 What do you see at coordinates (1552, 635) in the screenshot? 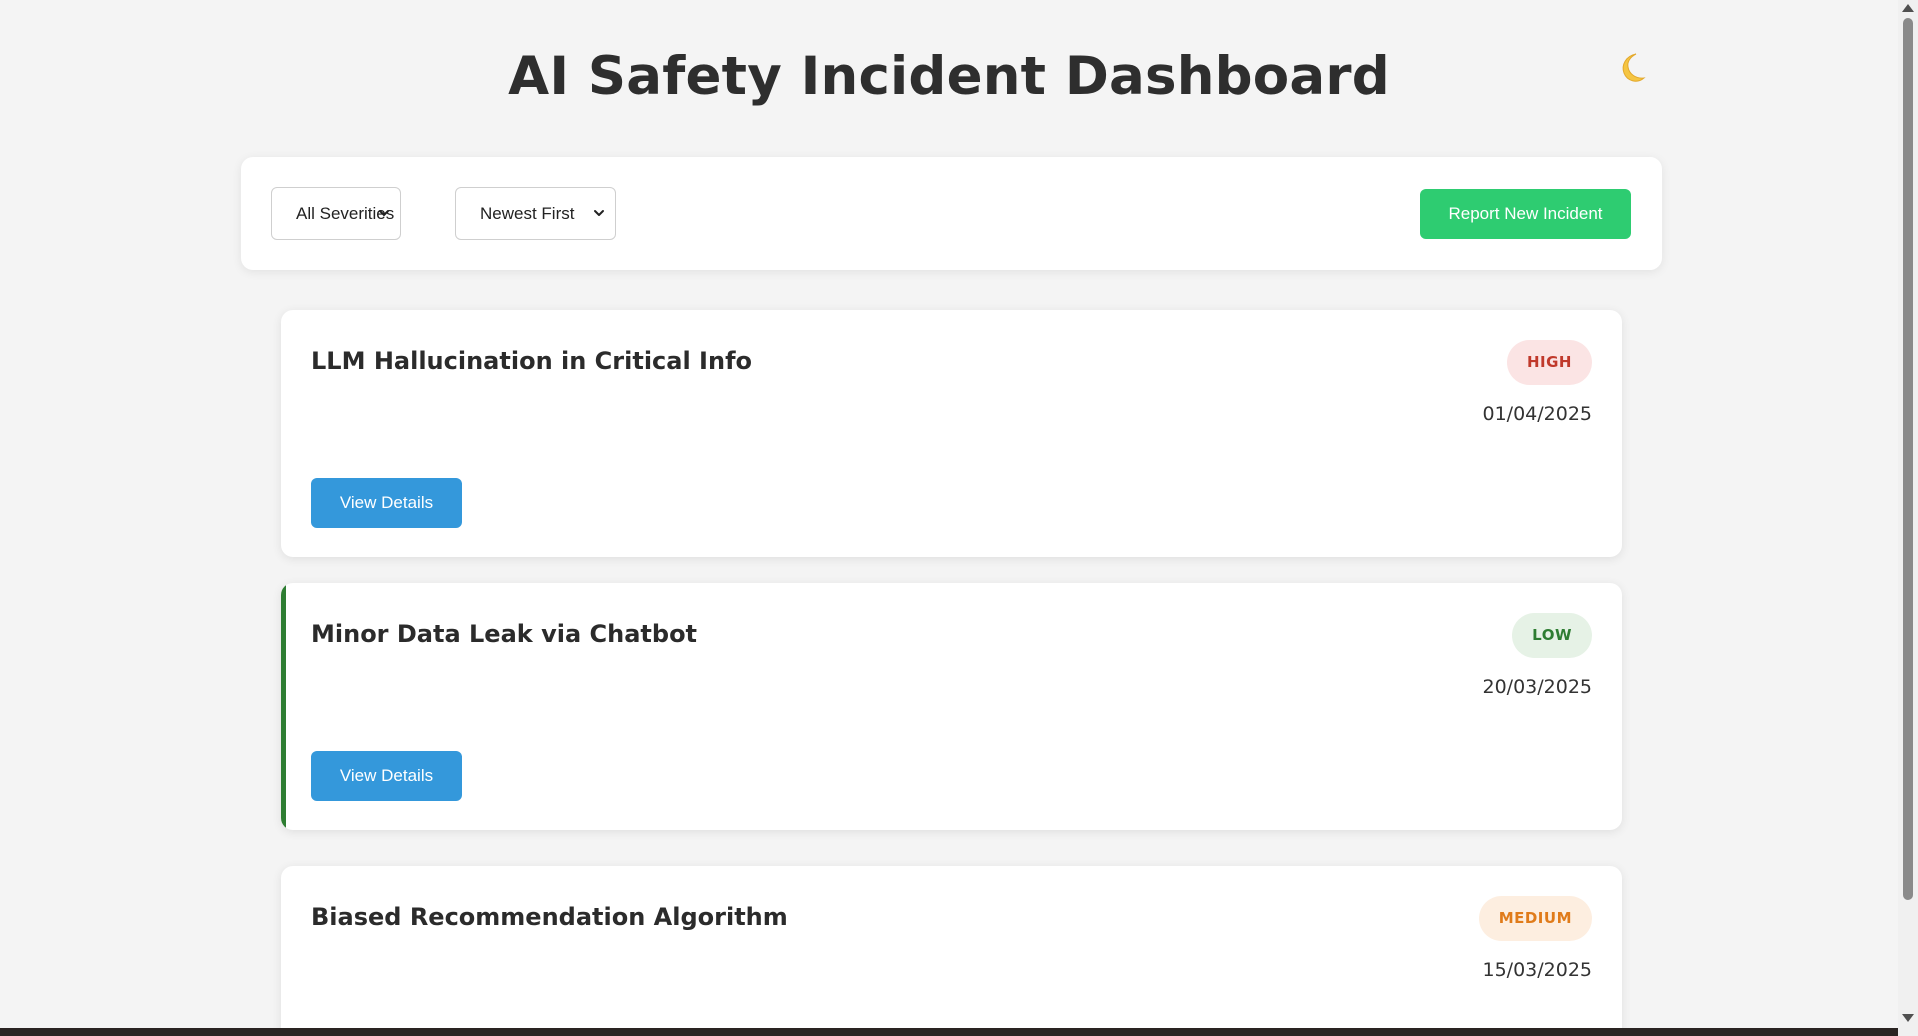
I see `severity-badge: LOW` at bounding box center [1552, 635].